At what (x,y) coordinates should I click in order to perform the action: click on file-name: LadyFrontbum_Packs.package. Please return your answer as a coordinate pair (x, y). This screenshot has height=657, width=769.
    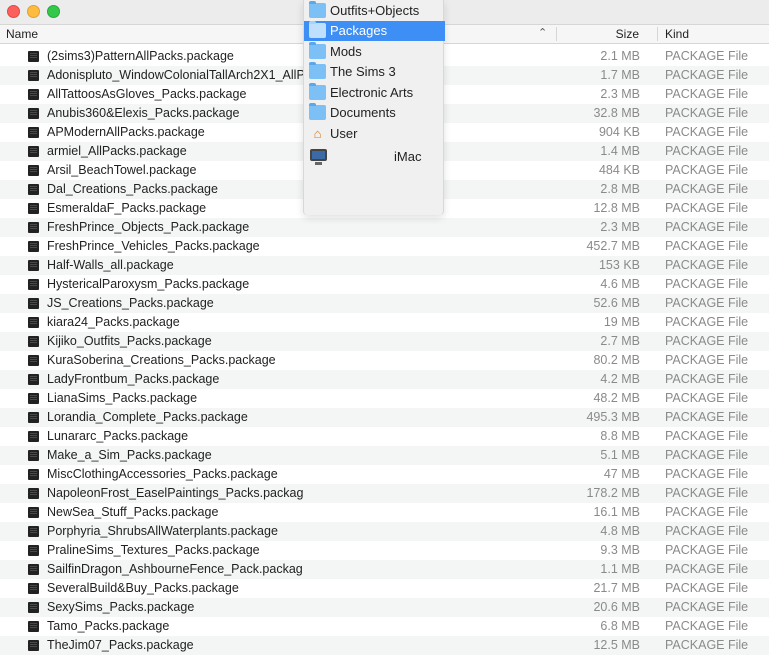
    Looking at the image, I should click on (133, 379).